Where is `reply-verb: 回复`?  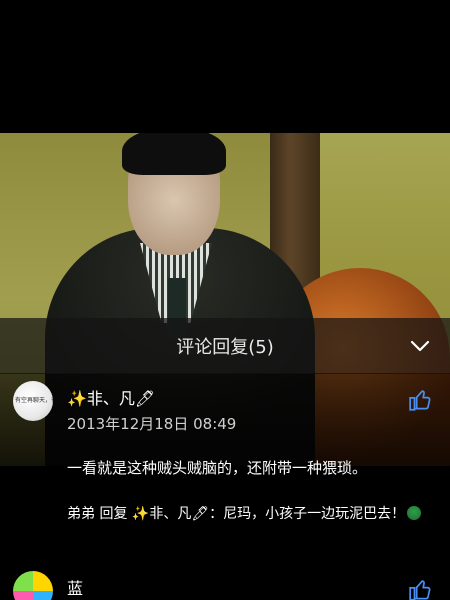 reply-verb: 回复 is located at coordinates (113, 514).